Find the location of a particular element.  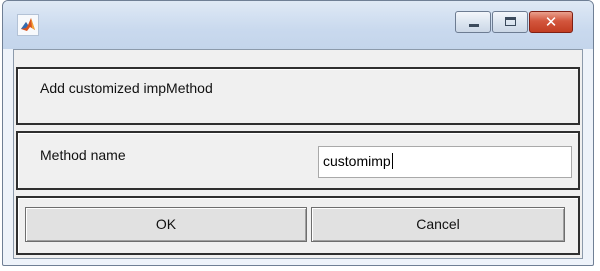

matlab-icon is located at coordinates (28, 25).